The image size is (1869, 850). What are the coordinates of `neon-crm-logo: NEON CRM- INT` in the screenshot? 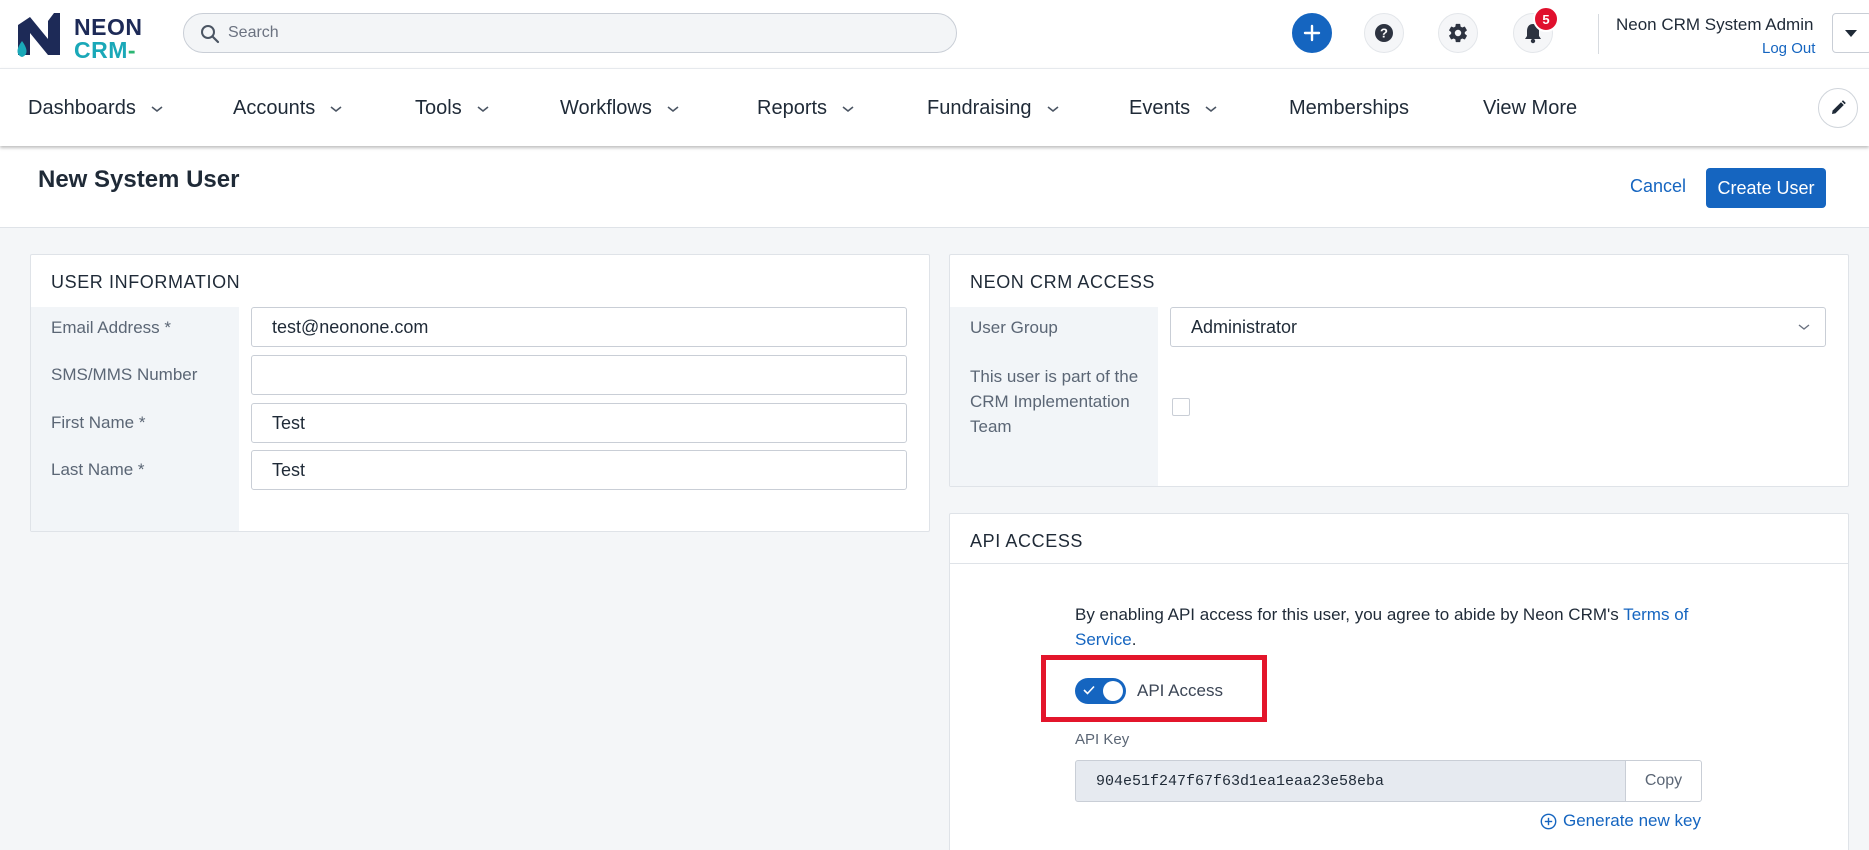 It's located at (94, 48).